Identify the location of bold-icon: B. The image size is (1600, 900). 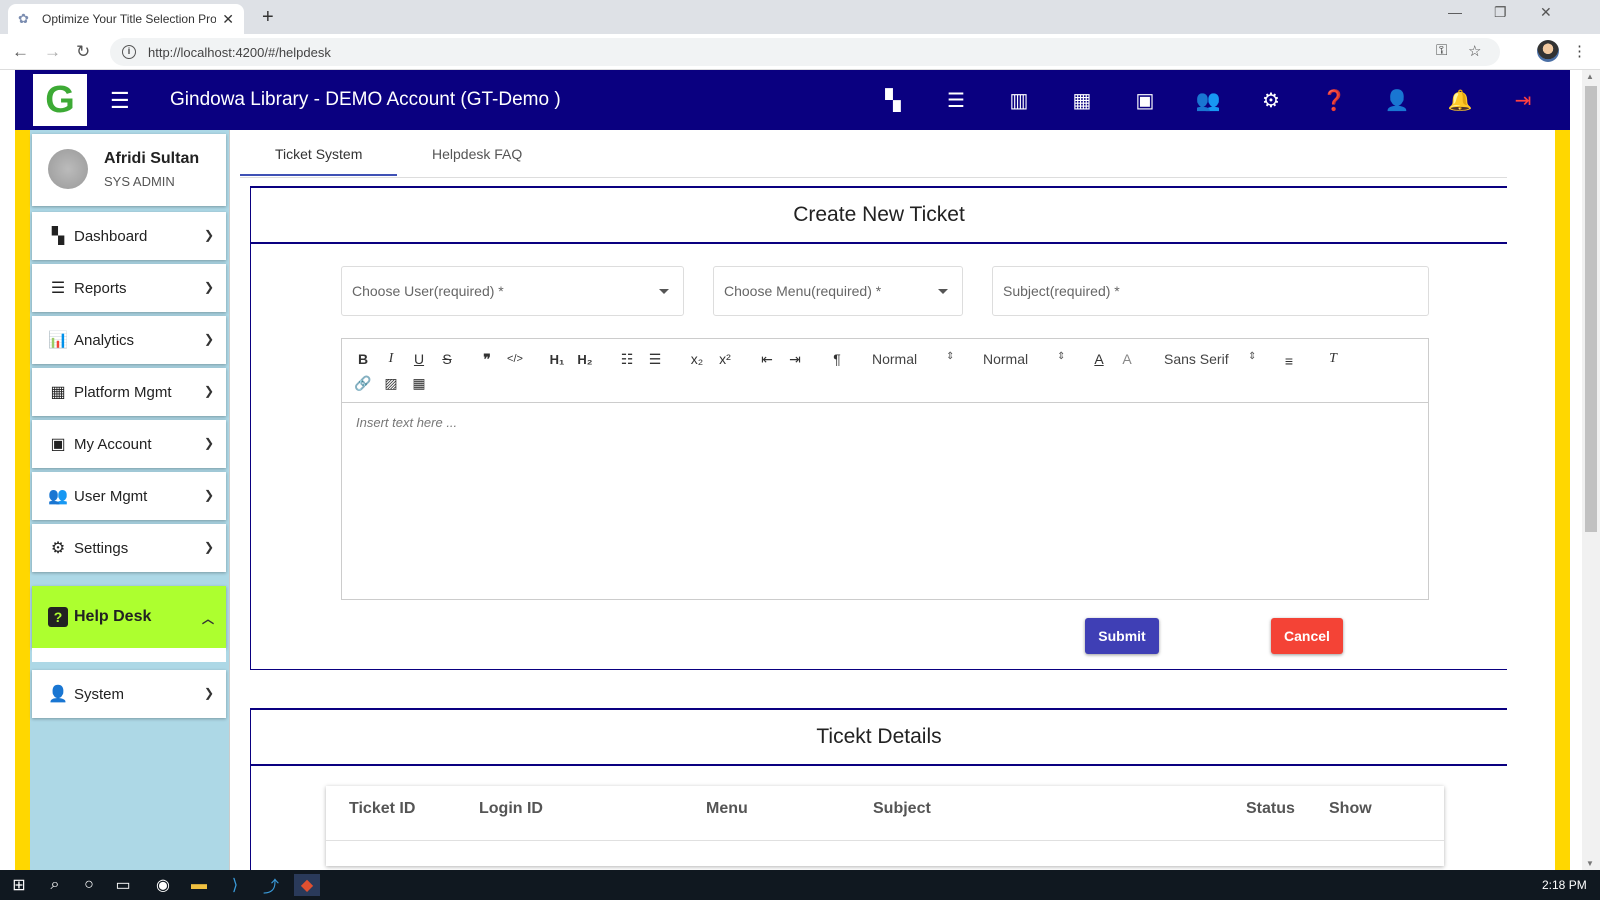
(363, 359).